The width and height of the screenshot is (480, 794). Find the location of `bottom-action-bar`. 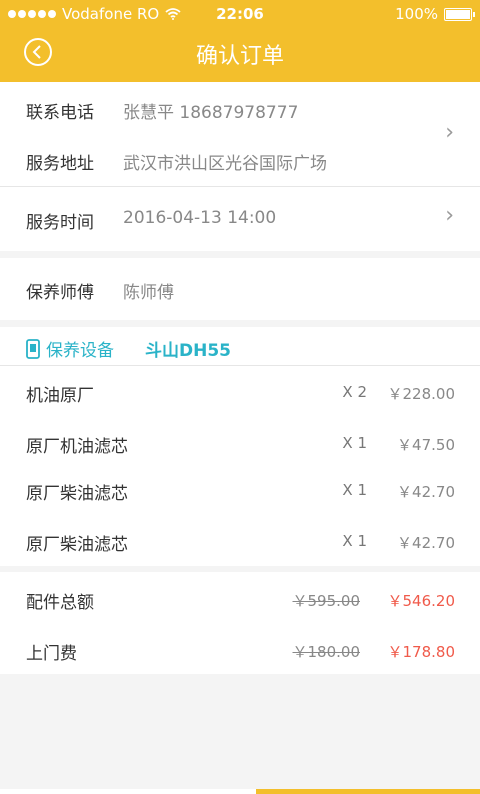

bottom-action-bar is located at coordinates (240, 791).